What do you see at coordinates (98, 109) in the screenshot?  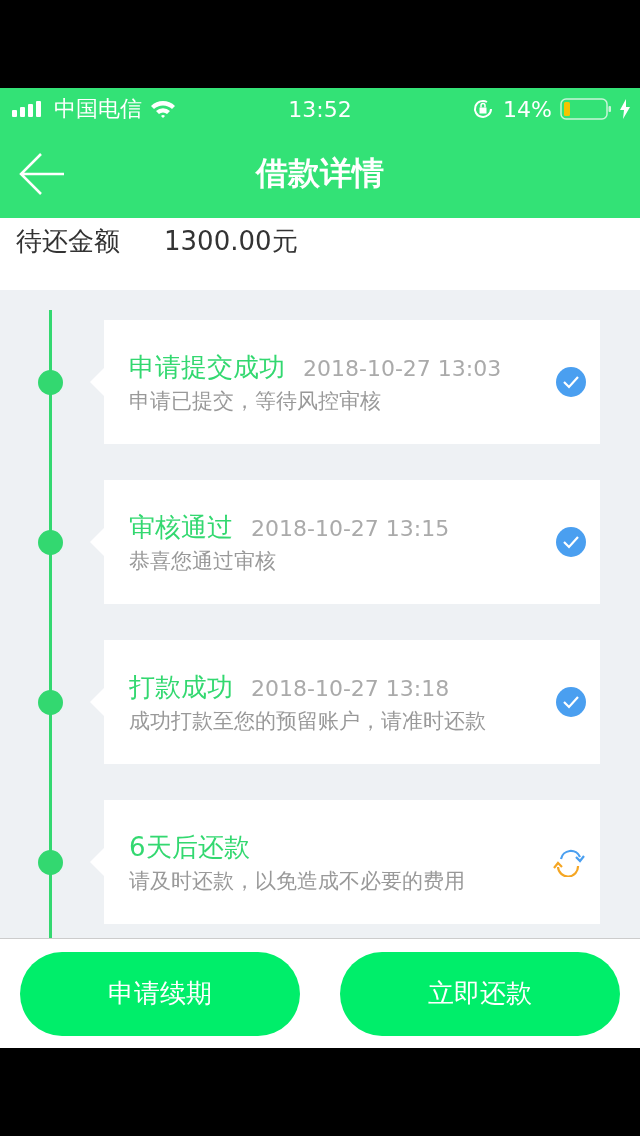 I see `carrier-name: 中国电信` at bounding box center [98, 109].